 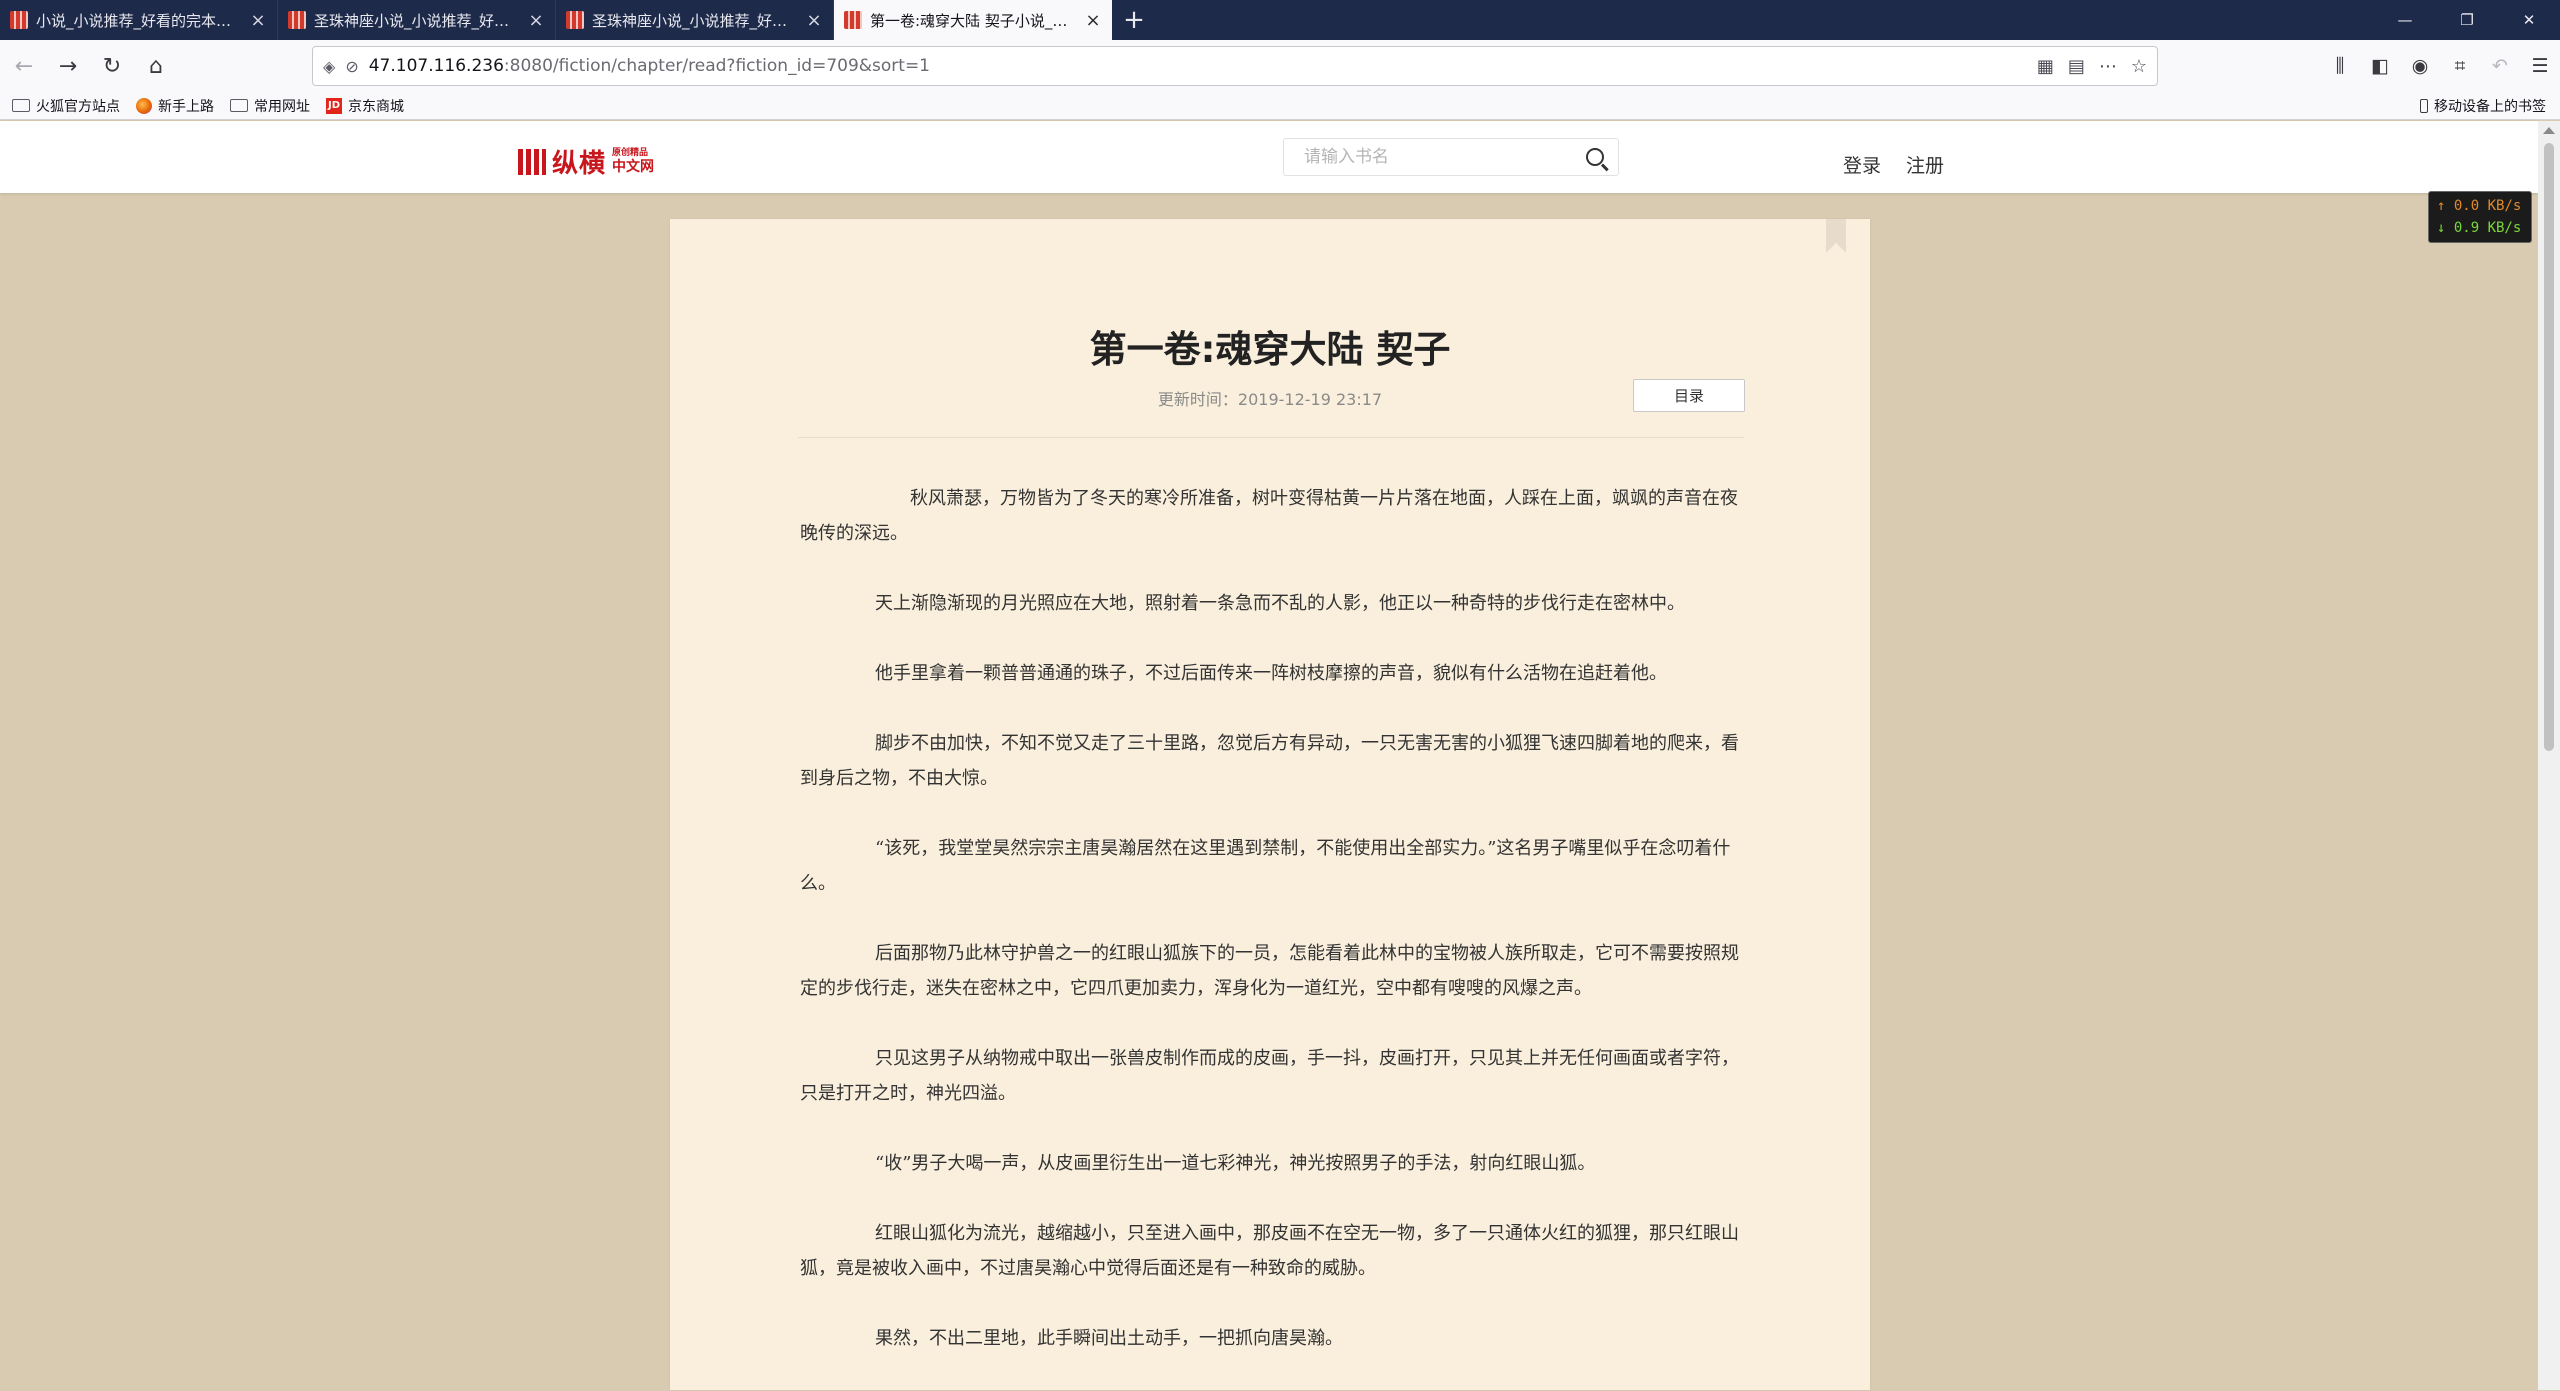 I want to click on reader-view-icon: ▤, so click(x=2076, y=66).